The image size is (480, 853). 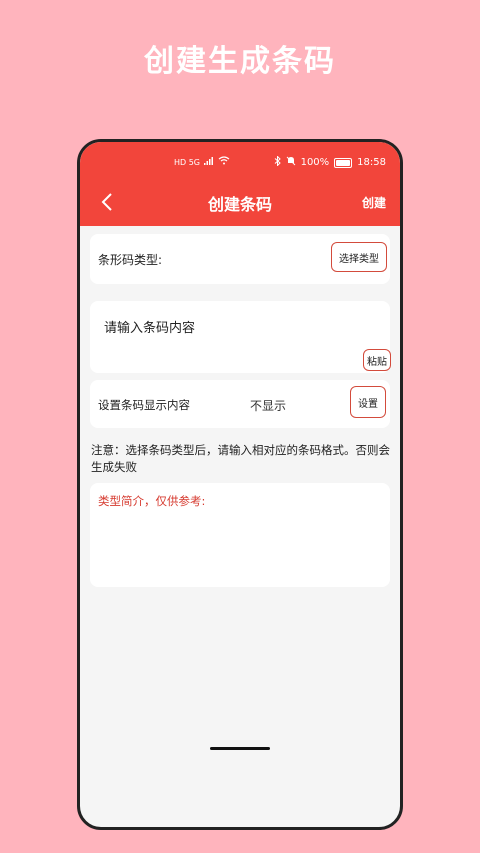 I want to click on display-setting-card: 设置条码显示内容 不显示 设置, so click(x=240, y=404).